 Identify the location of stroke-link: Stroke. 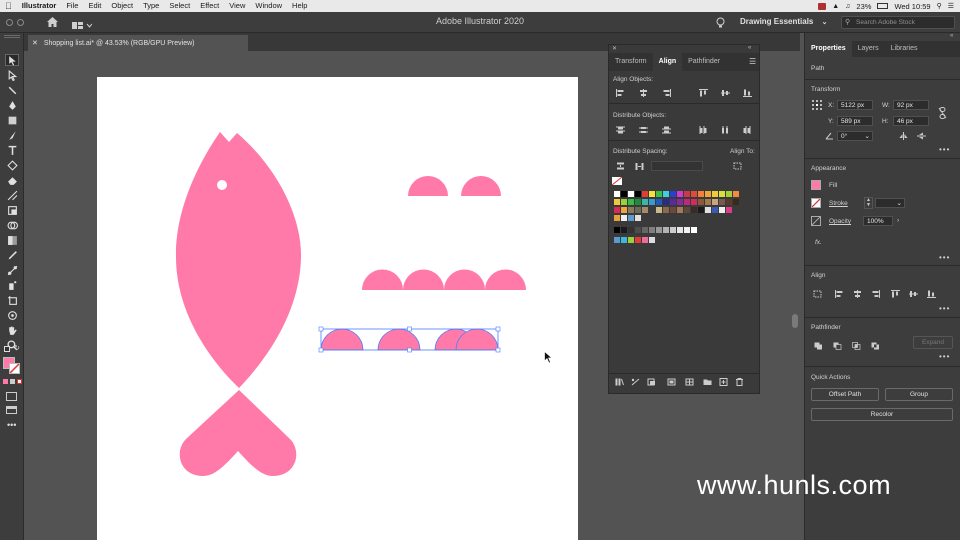
(838, 203).